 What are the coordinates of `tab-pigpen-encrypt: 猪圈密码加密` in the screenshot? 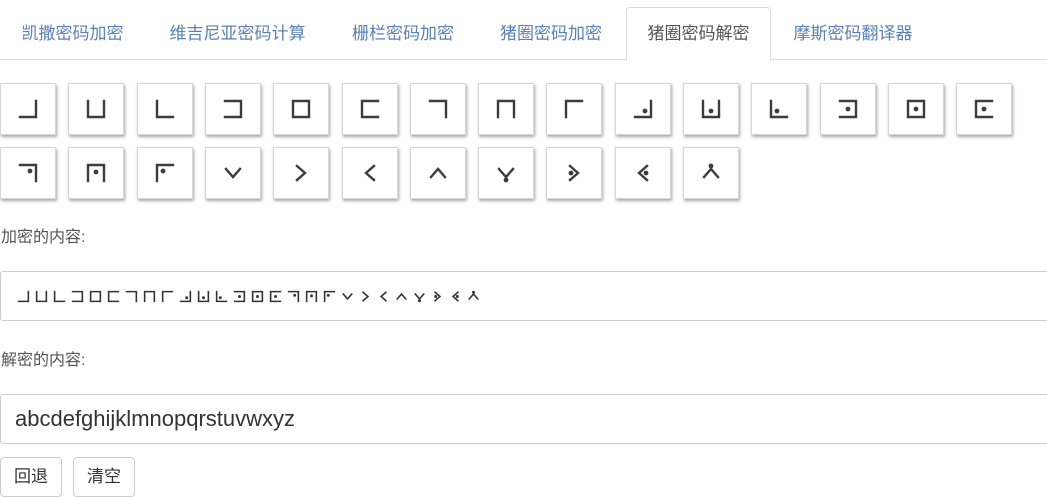 It's located at (551, 33).